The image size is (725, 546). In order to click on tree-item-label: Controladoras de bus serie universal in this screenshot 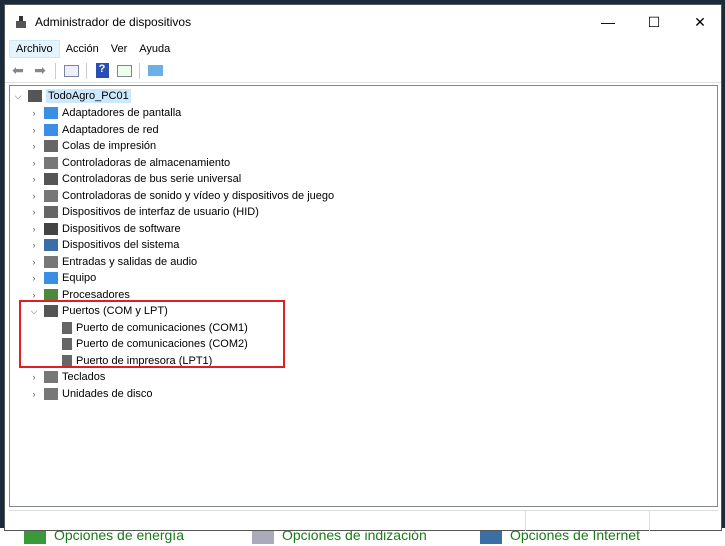, I will do `click(152, 179)`.